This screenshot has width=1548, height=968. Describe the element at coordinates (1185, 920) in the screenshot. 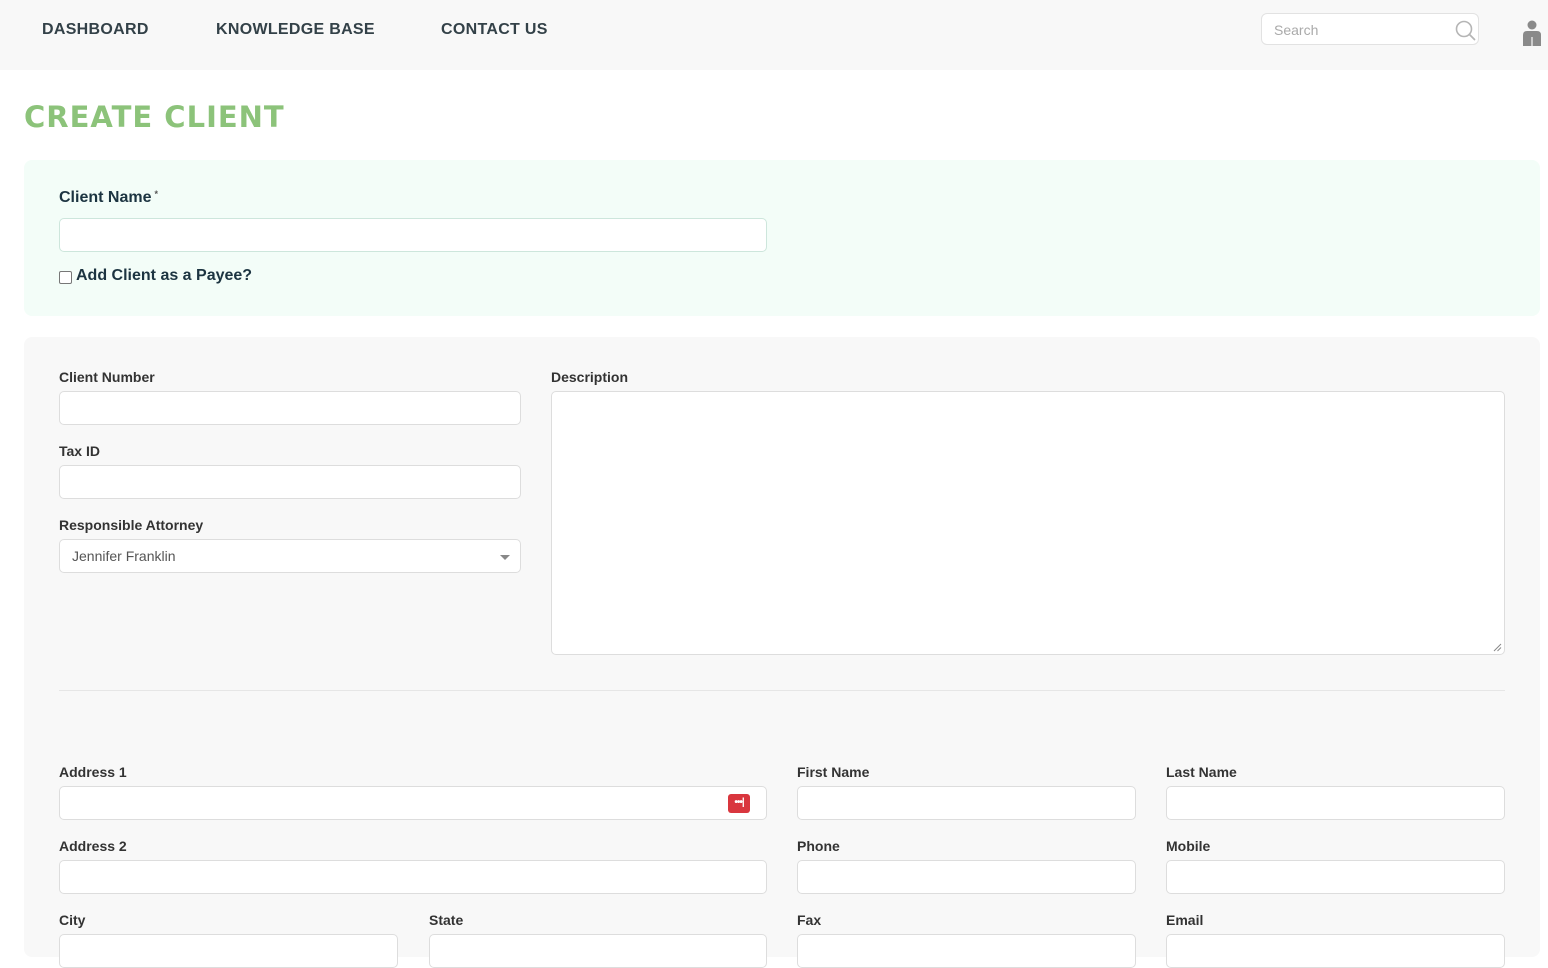

I see `email-label: Email` at that location.